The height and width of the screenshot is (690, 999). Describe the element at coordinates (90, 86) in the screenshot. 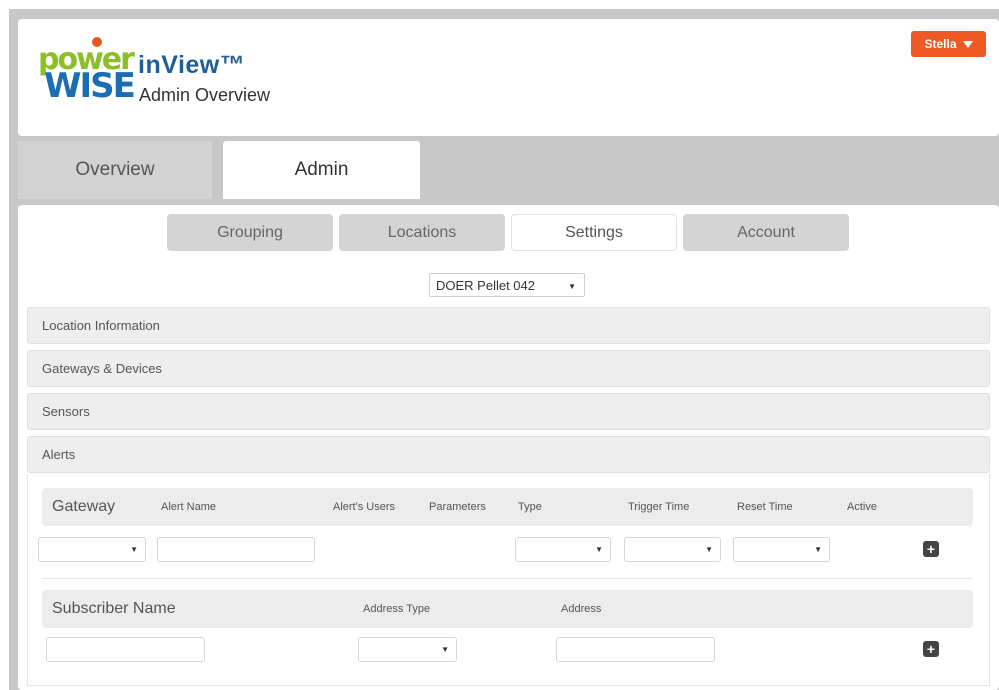

I see `logo-wise-text: WISE` at that location.